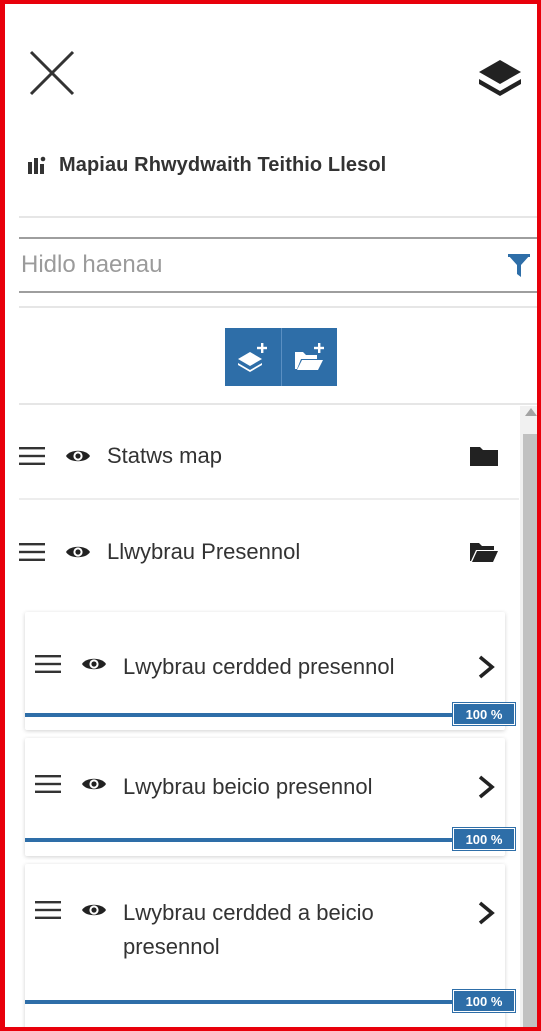 This screenshot has height=1031, width=541. I want to click on layer-item-header: Lwybrau beicio presennol, so click(266, 787).